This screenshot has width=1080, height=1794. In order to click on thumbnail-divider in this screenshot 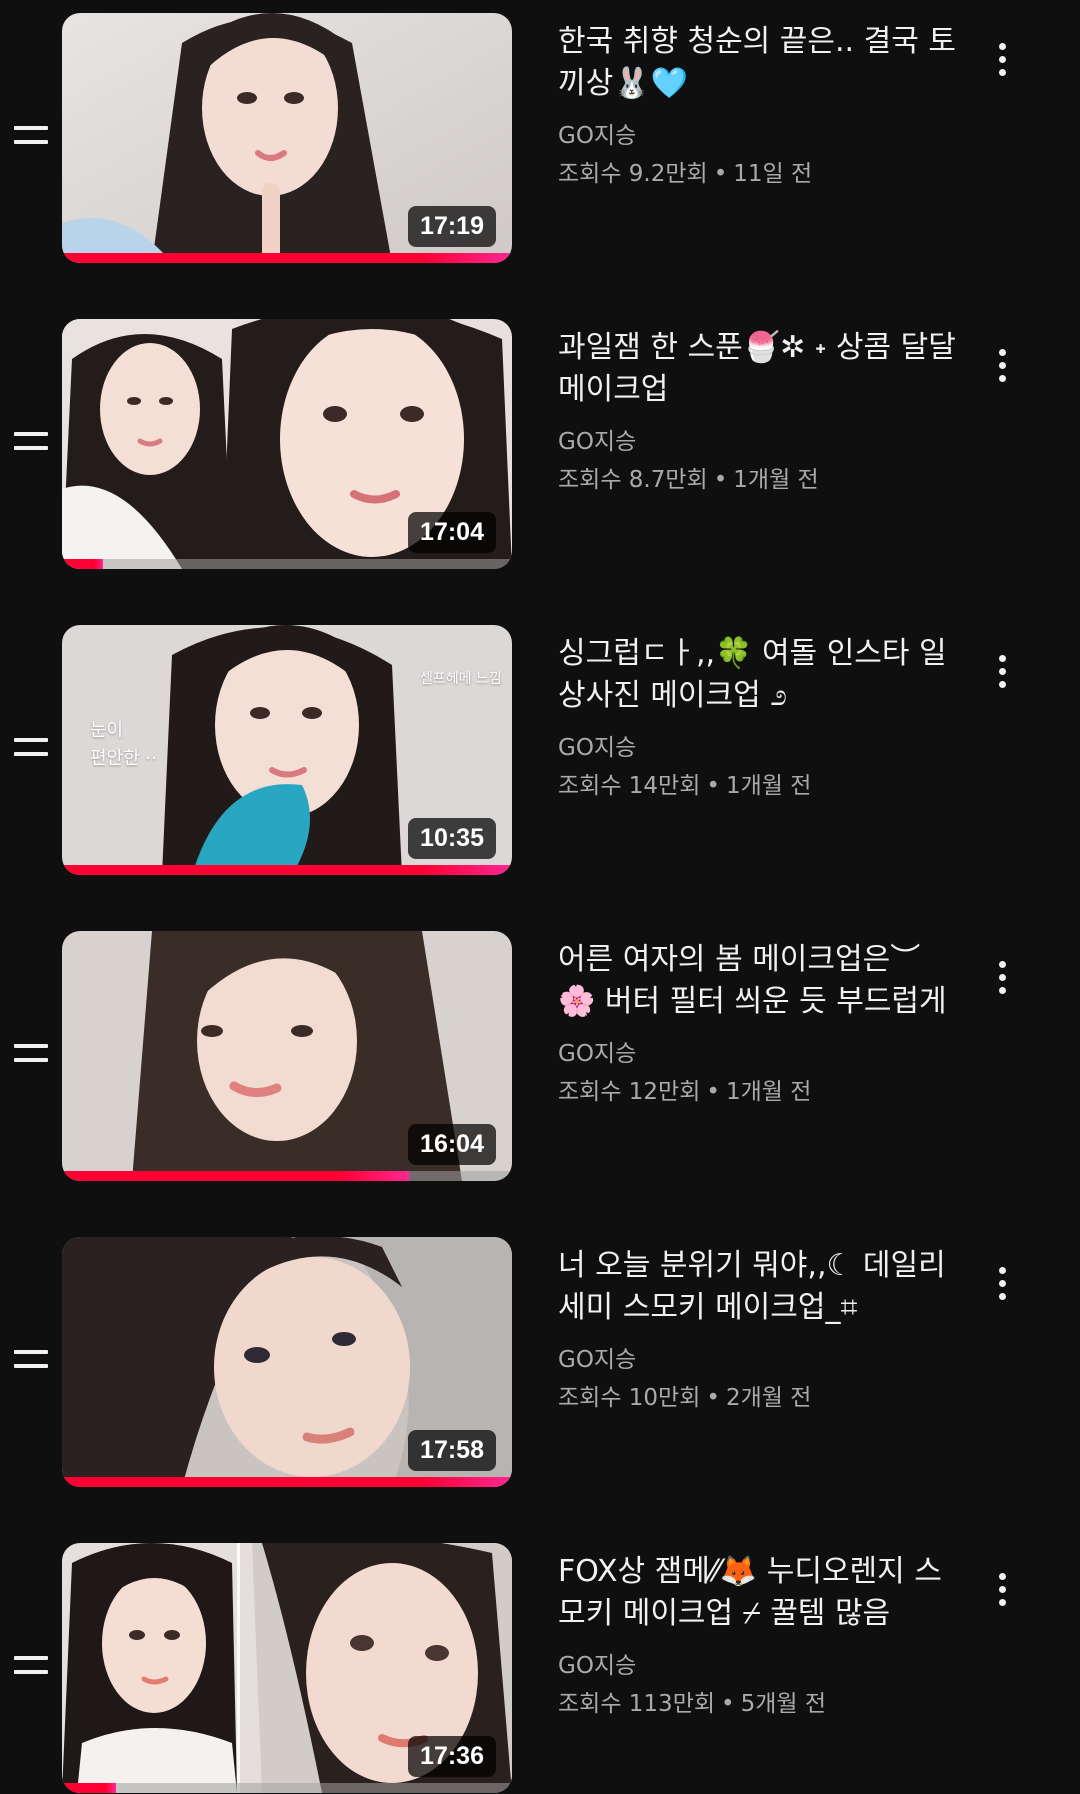, I will do `click(238, 1668)`.